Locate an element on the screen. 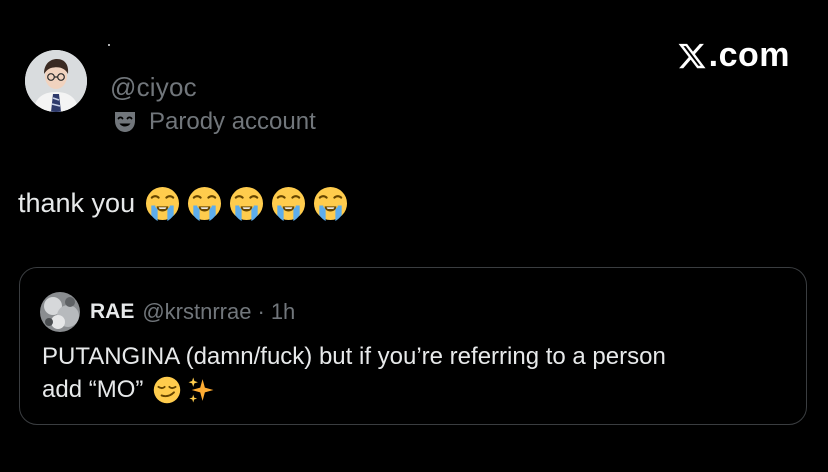 Image resolution: width=828 pixels, height=472 pixels. brand-watermark: .com is located at coordinates (733, 55).